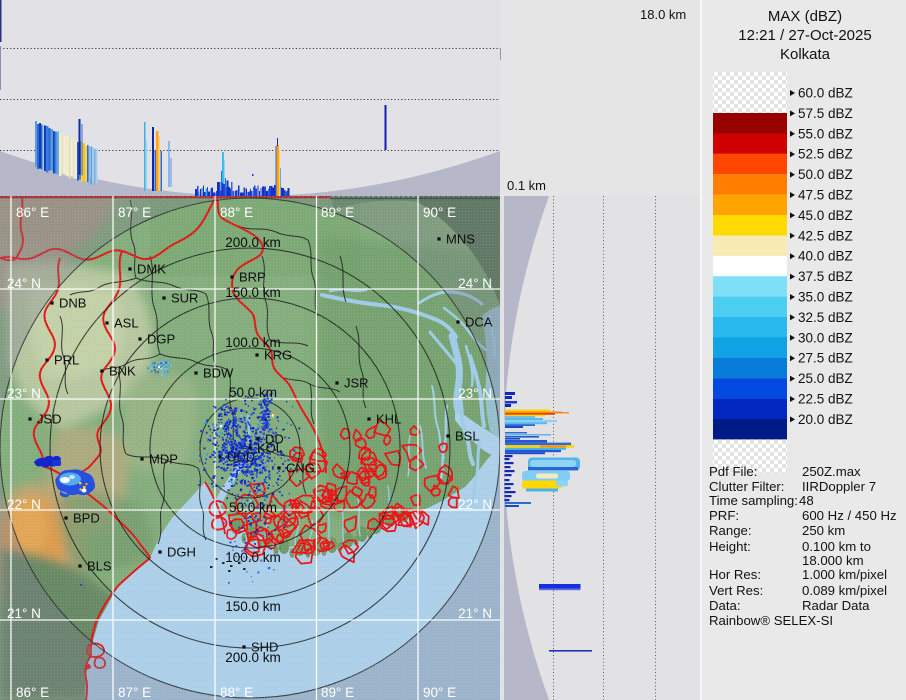 The width and height of the screenshot is (906, 700). Describe the element at coordinates (253, 557) in the screenshot. I see `svg-text: 100.0 km` at that location.